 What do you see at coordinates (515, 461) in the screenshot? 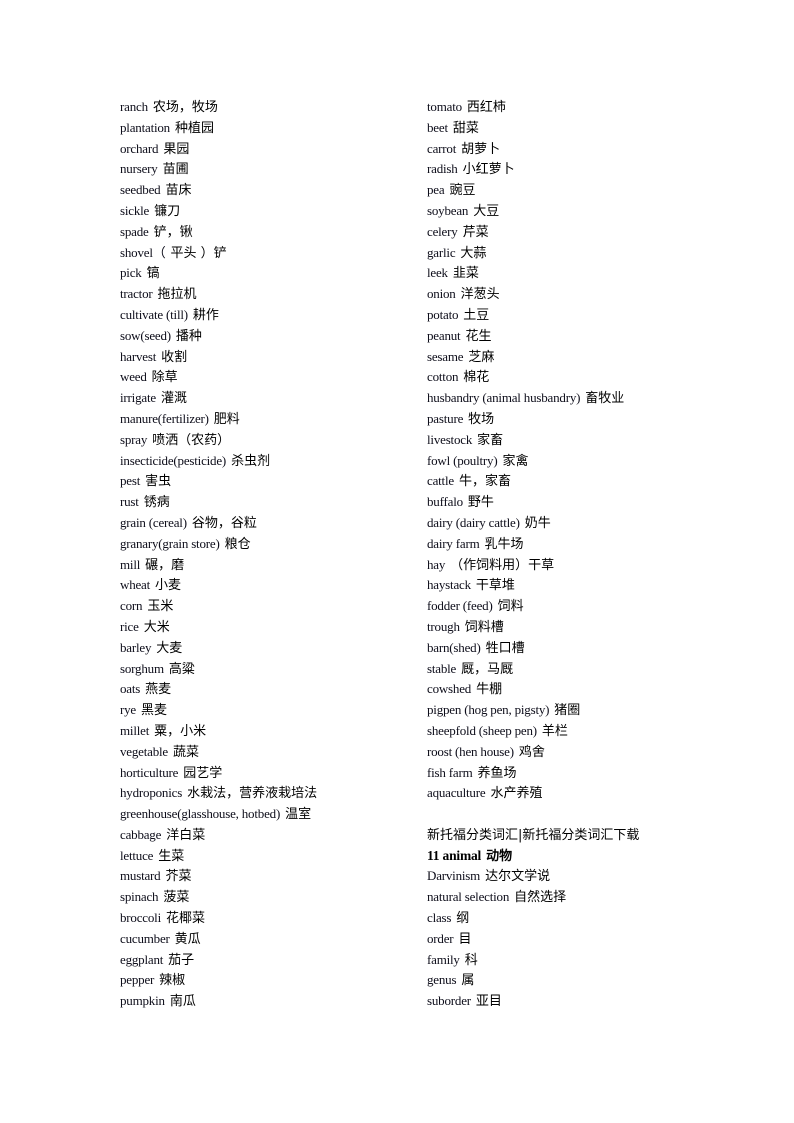
I see `vocab-chinese: 家禽` at bounding box center [515, 461].